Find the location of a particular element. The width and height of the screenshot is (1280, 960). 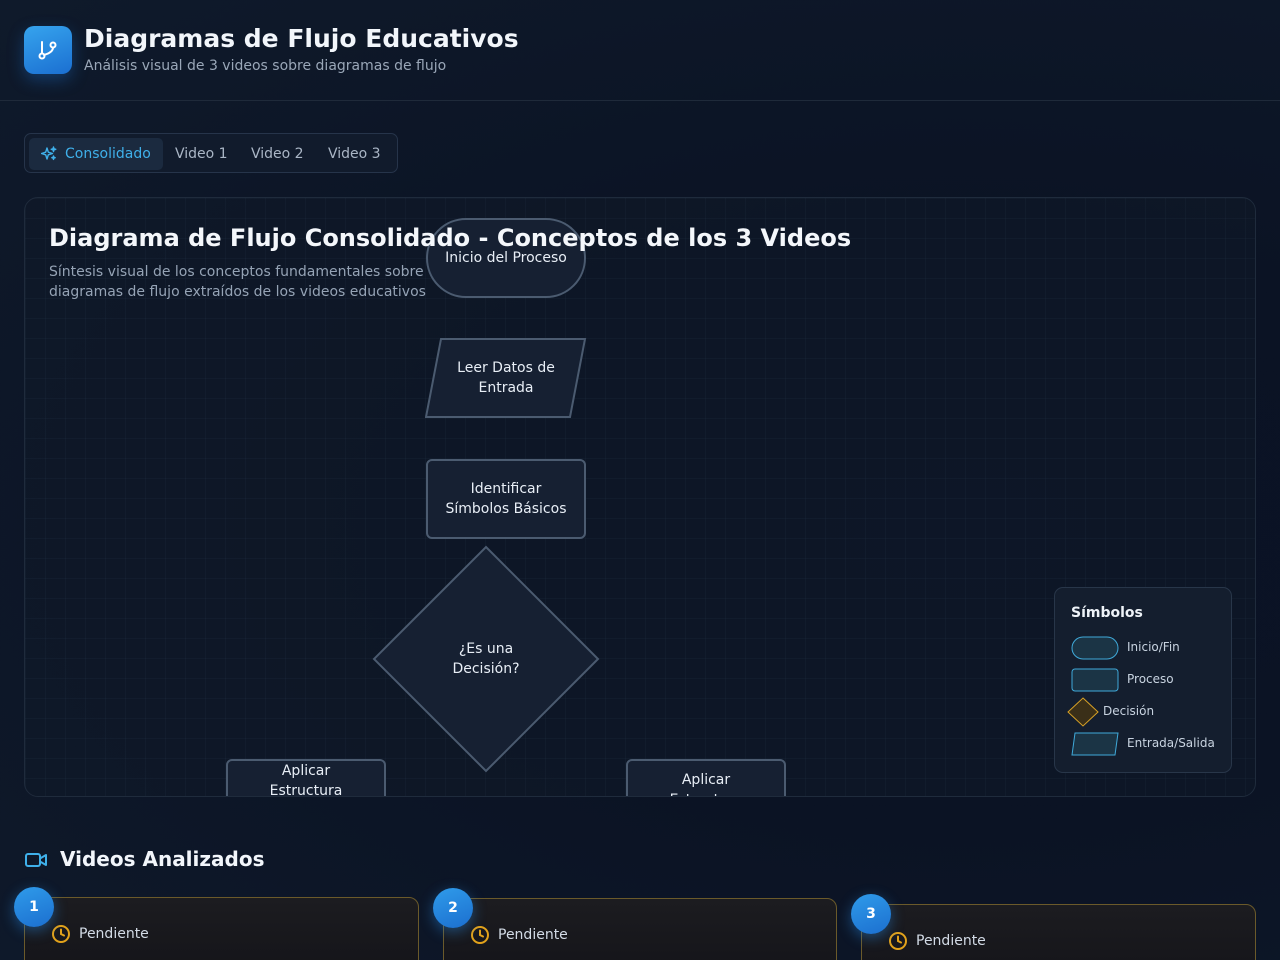

video-number-badge: 3 is located at coordinates (871, 914).